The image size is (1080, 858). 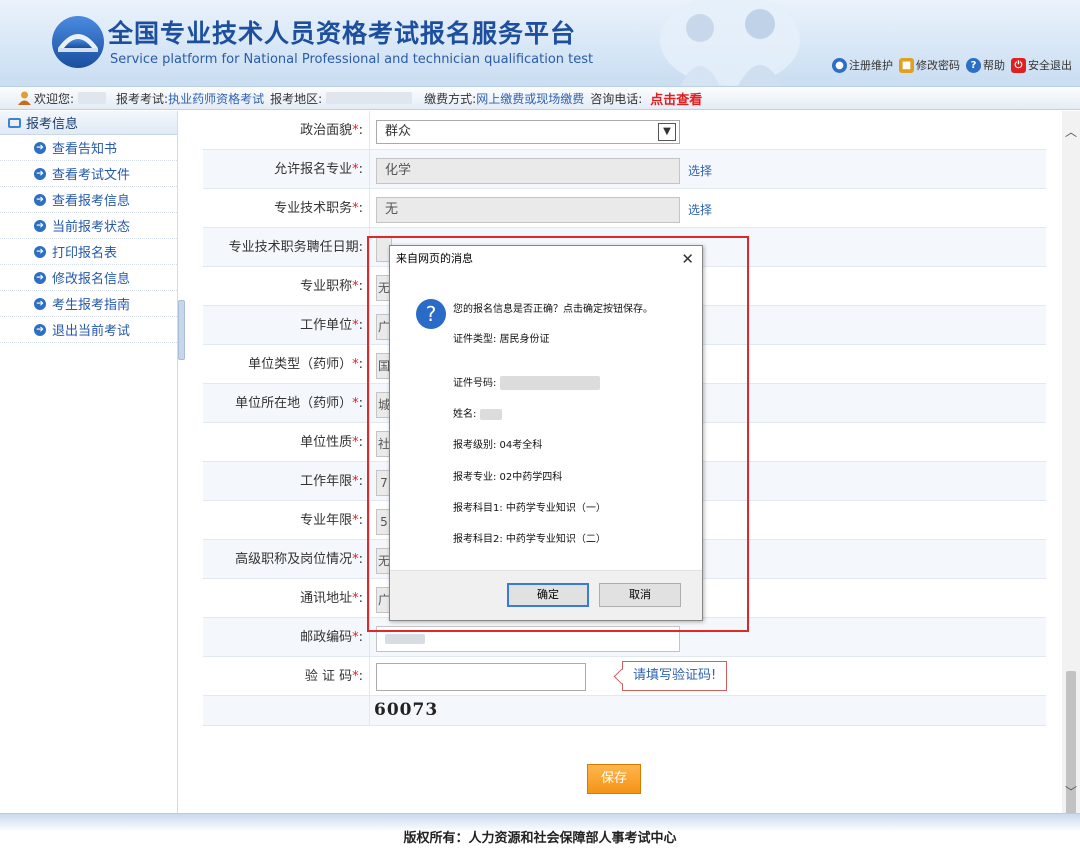 I want to click on scroll-up-icon: ︿, so click(x=1071, y=132).